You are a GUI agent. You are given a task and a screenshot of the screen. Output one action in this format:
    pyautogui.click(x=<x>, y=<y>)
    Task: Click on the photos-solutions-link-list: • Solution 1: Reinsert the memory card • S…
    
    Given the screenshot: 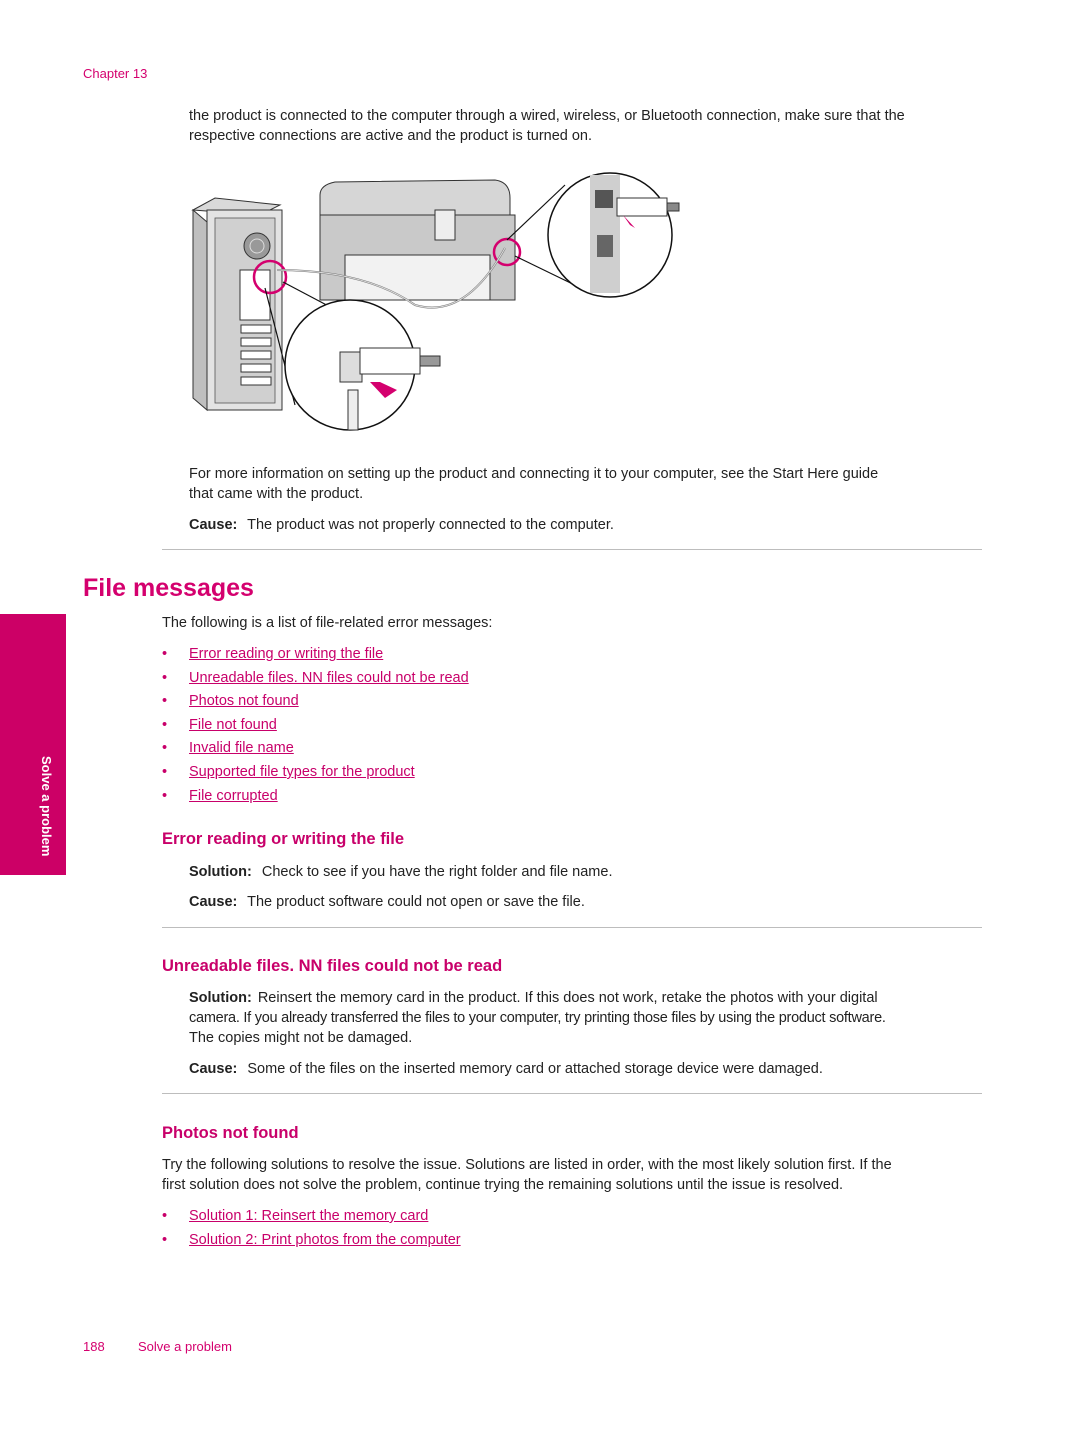 What is the action you would take?
    pyautogui.click(x=412, y=1229)
    